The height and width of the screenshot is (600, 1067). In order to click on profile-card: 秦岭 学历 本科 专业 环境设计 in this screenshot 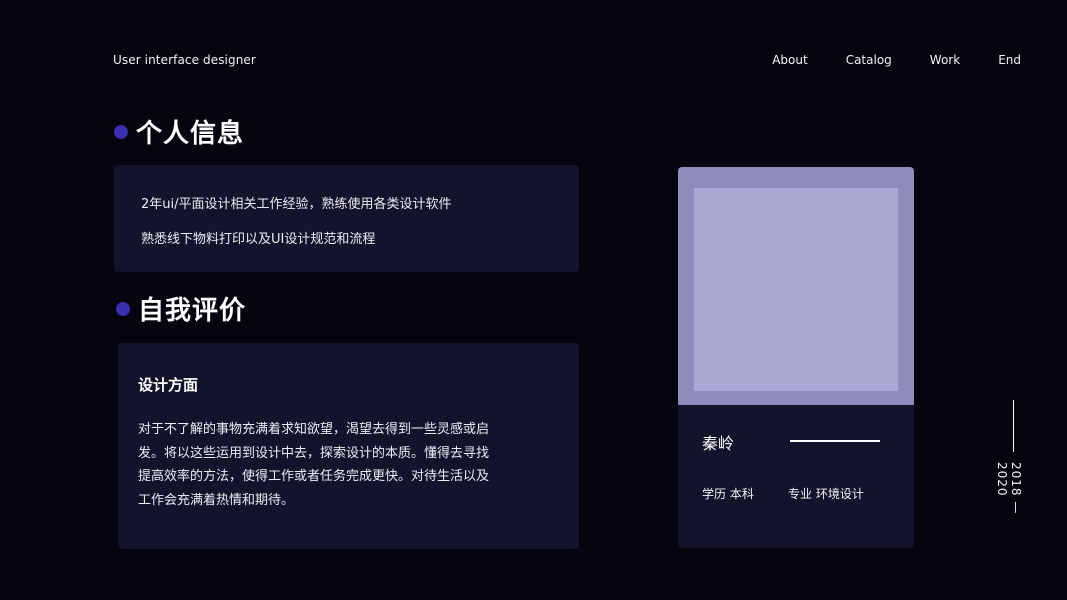, I will do `click(796, 476)`.